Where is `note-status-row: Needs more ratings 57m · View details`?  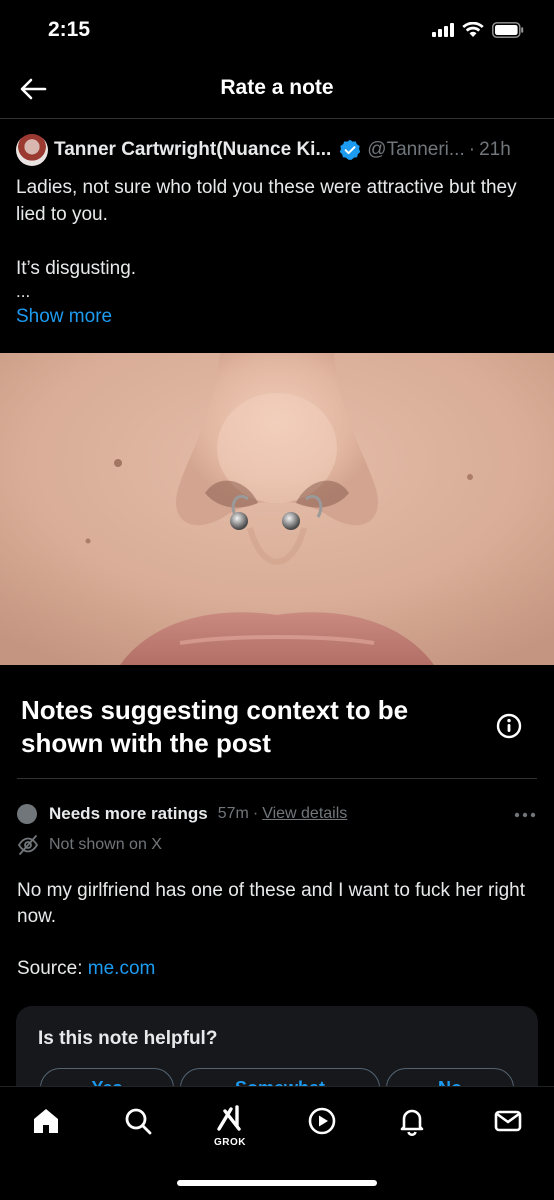 note-status-row: Needs more ratings 57m · View details is located at coordinates (277, 814).